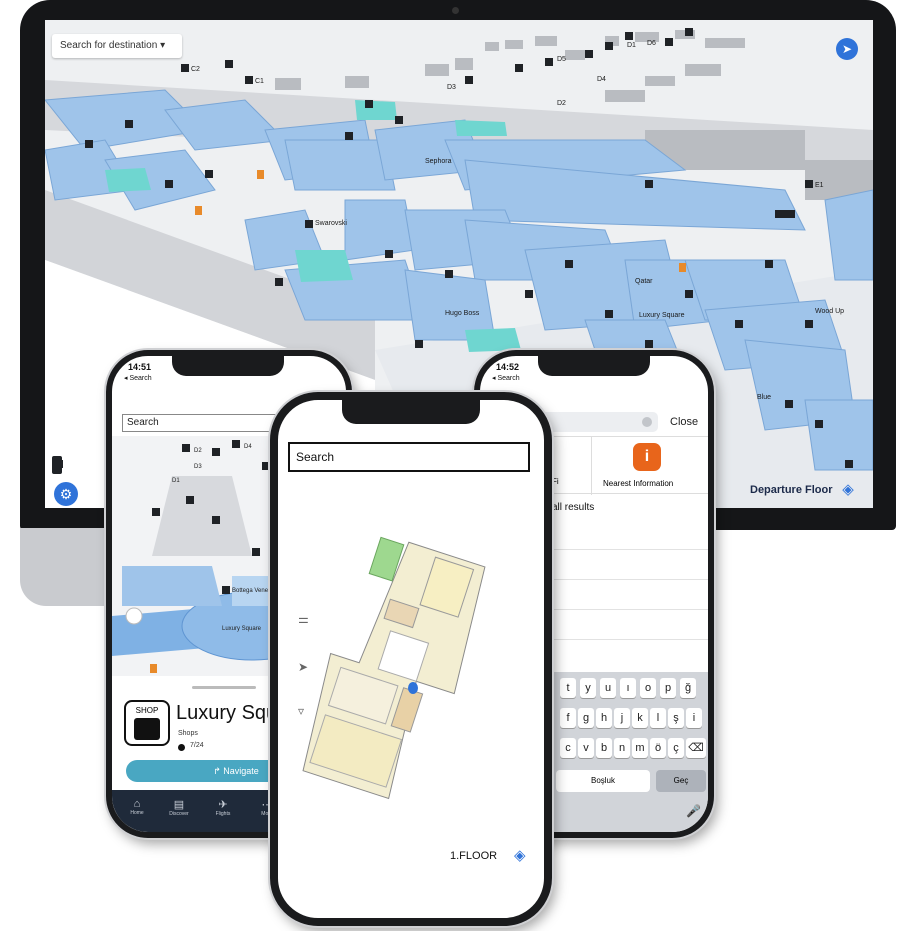 Image resolution: width=910 pixels, height=931 pixels. Describe the element at coordinates (197, 745) in the screenshot. I see `poi-hours: 7/24` at that location.